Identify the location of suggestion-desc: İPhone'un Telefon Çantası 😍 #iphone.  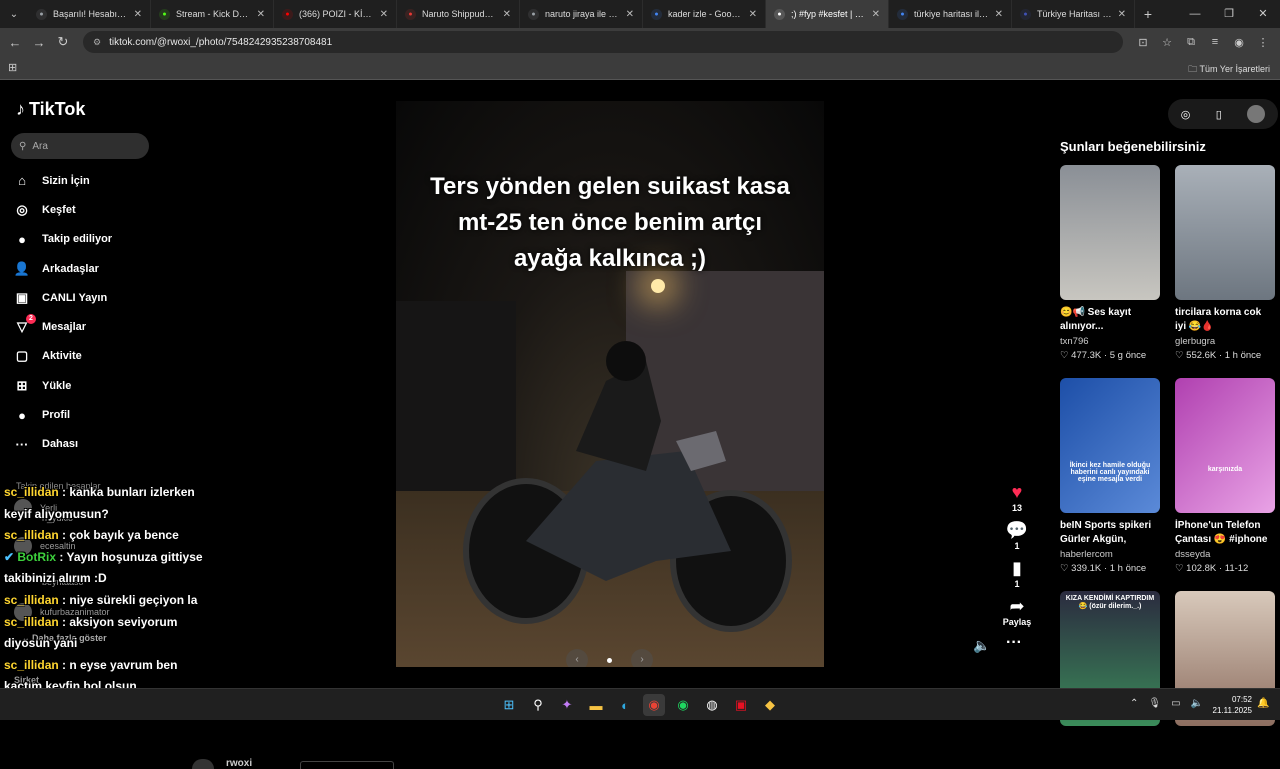
(1225, 533).